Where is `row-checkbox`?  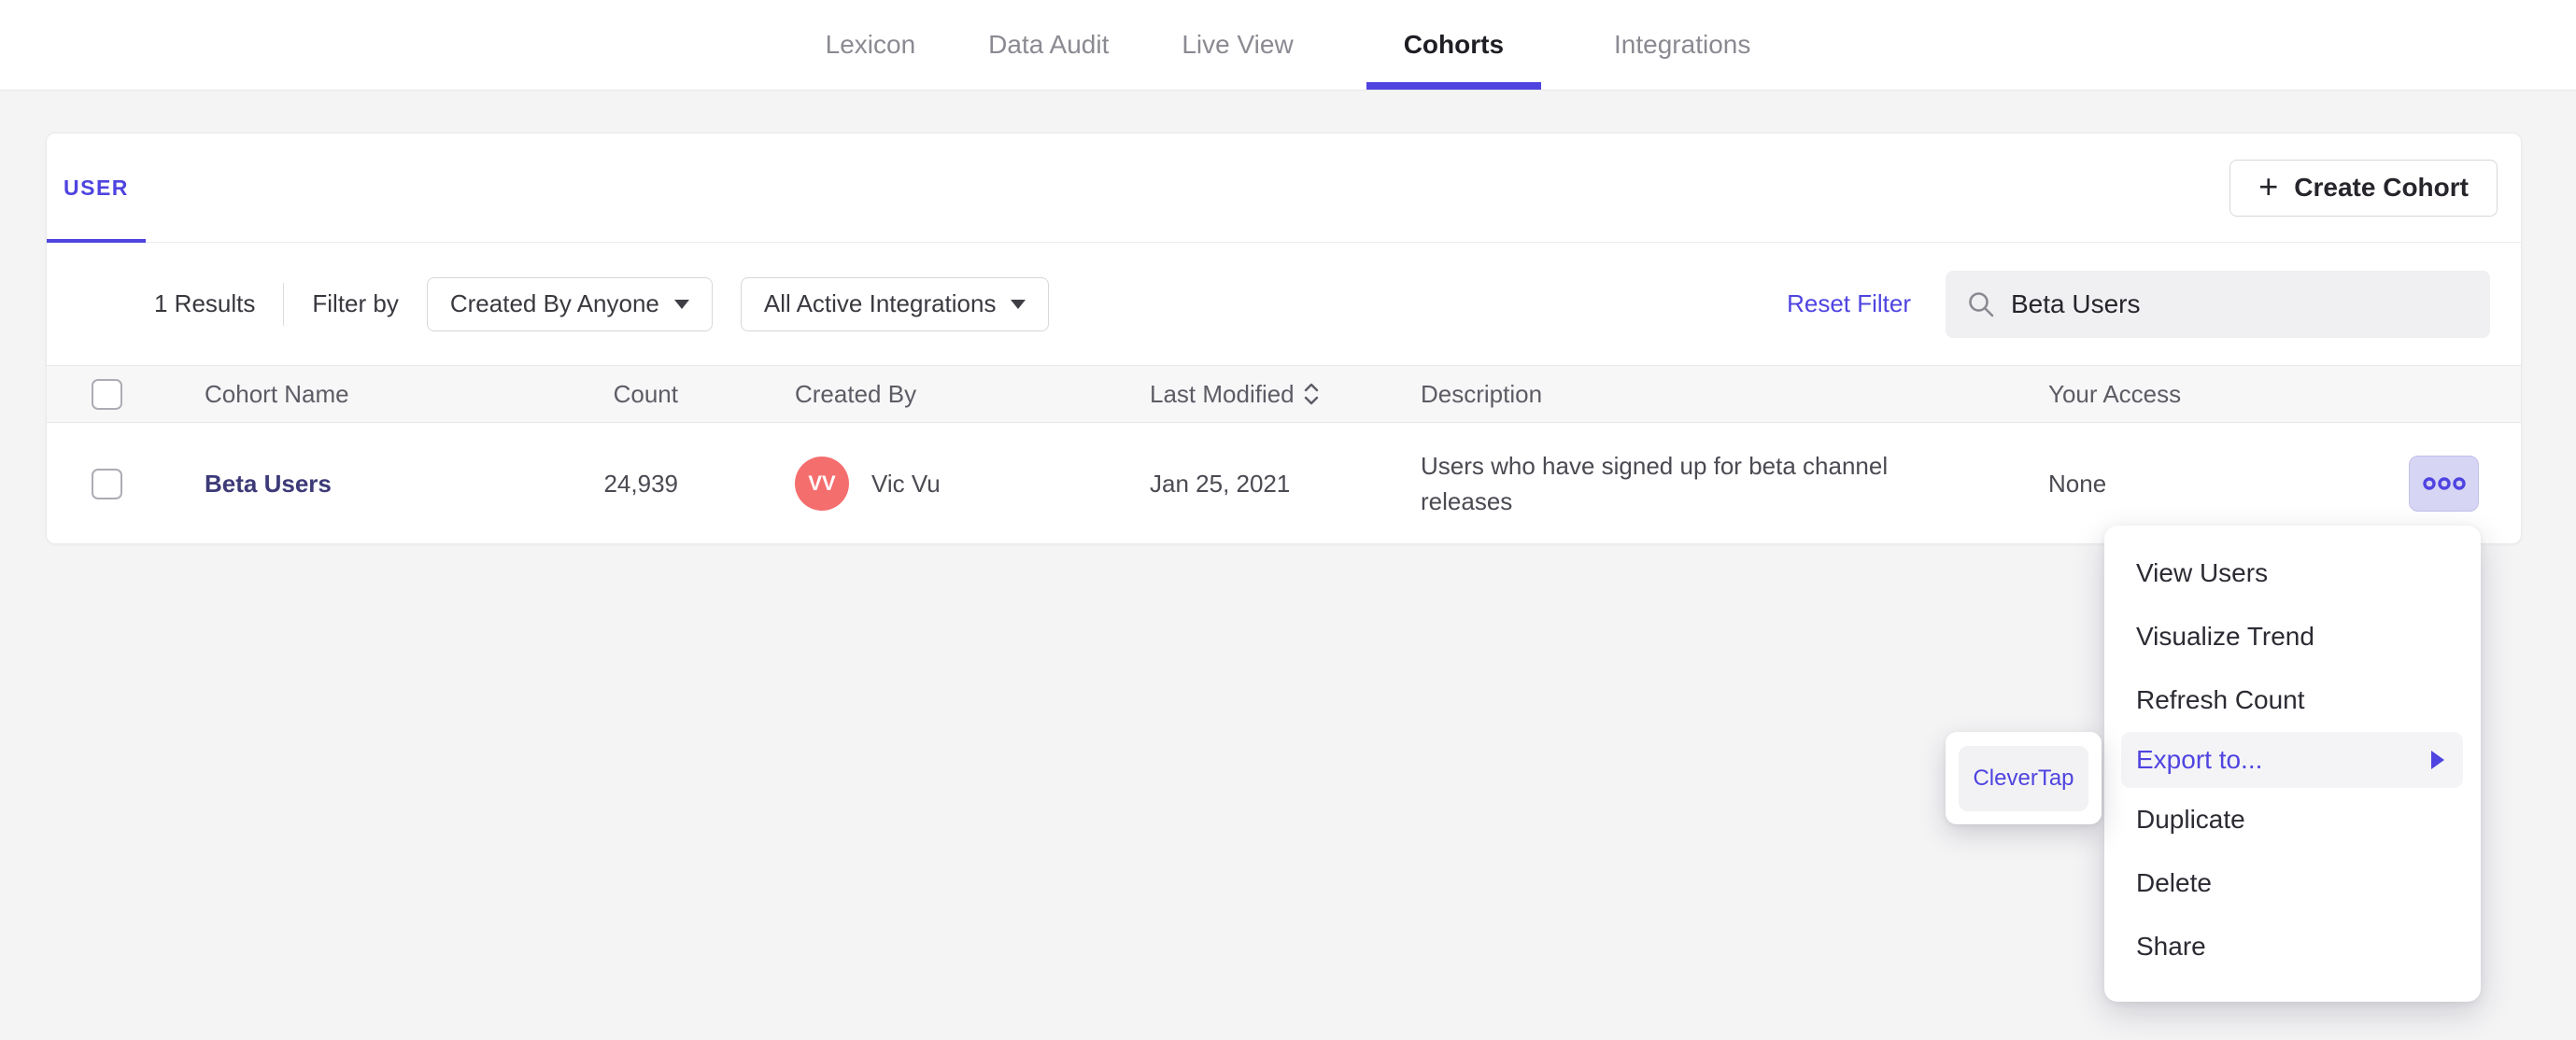
row-checkbox is located at coordinates (107, 483).